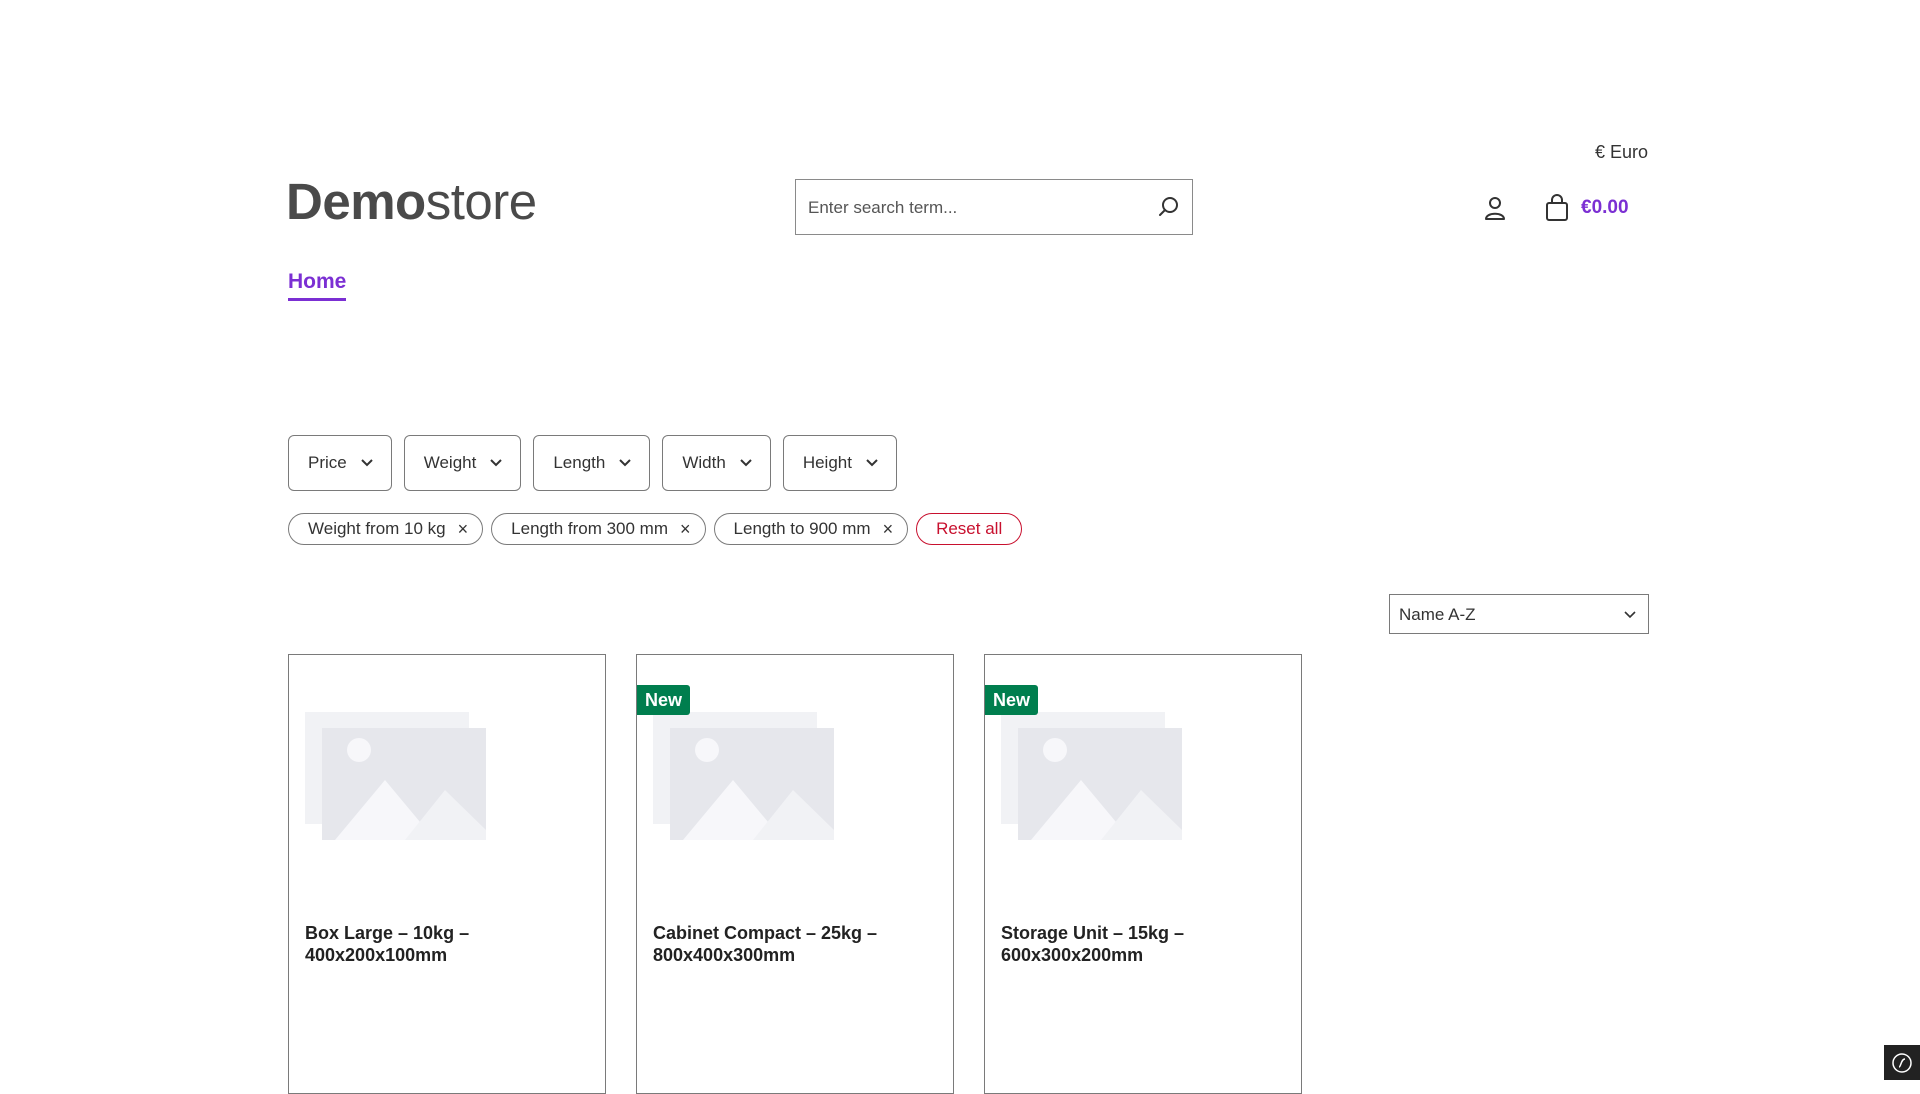 This screenshot has height=1094, width=1920. I want to click on product-title: Cabinet Compact – 25kg – 800x400x300mm, so click(795, 944).